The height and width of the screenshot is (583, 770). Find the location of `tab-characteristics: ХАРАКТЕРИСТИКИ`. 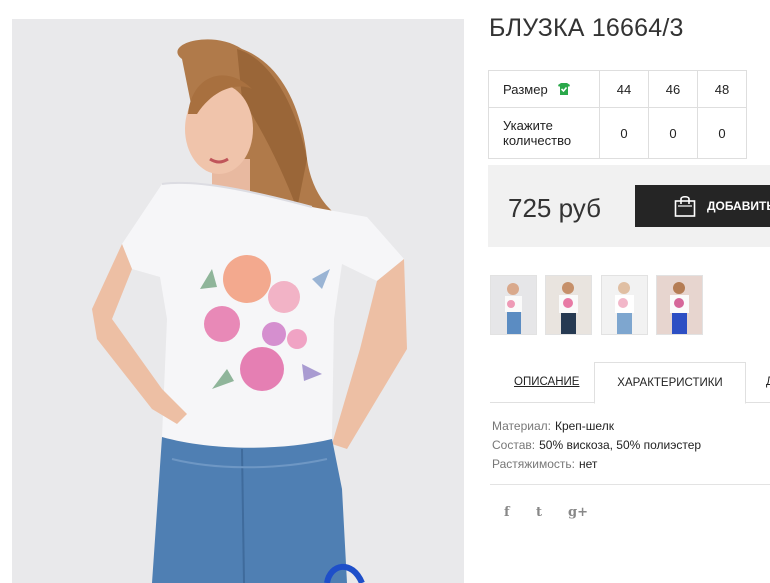

tab-characteristics: ХАРАКТЕРИСТИКИ is located at coordinates (670, 383).